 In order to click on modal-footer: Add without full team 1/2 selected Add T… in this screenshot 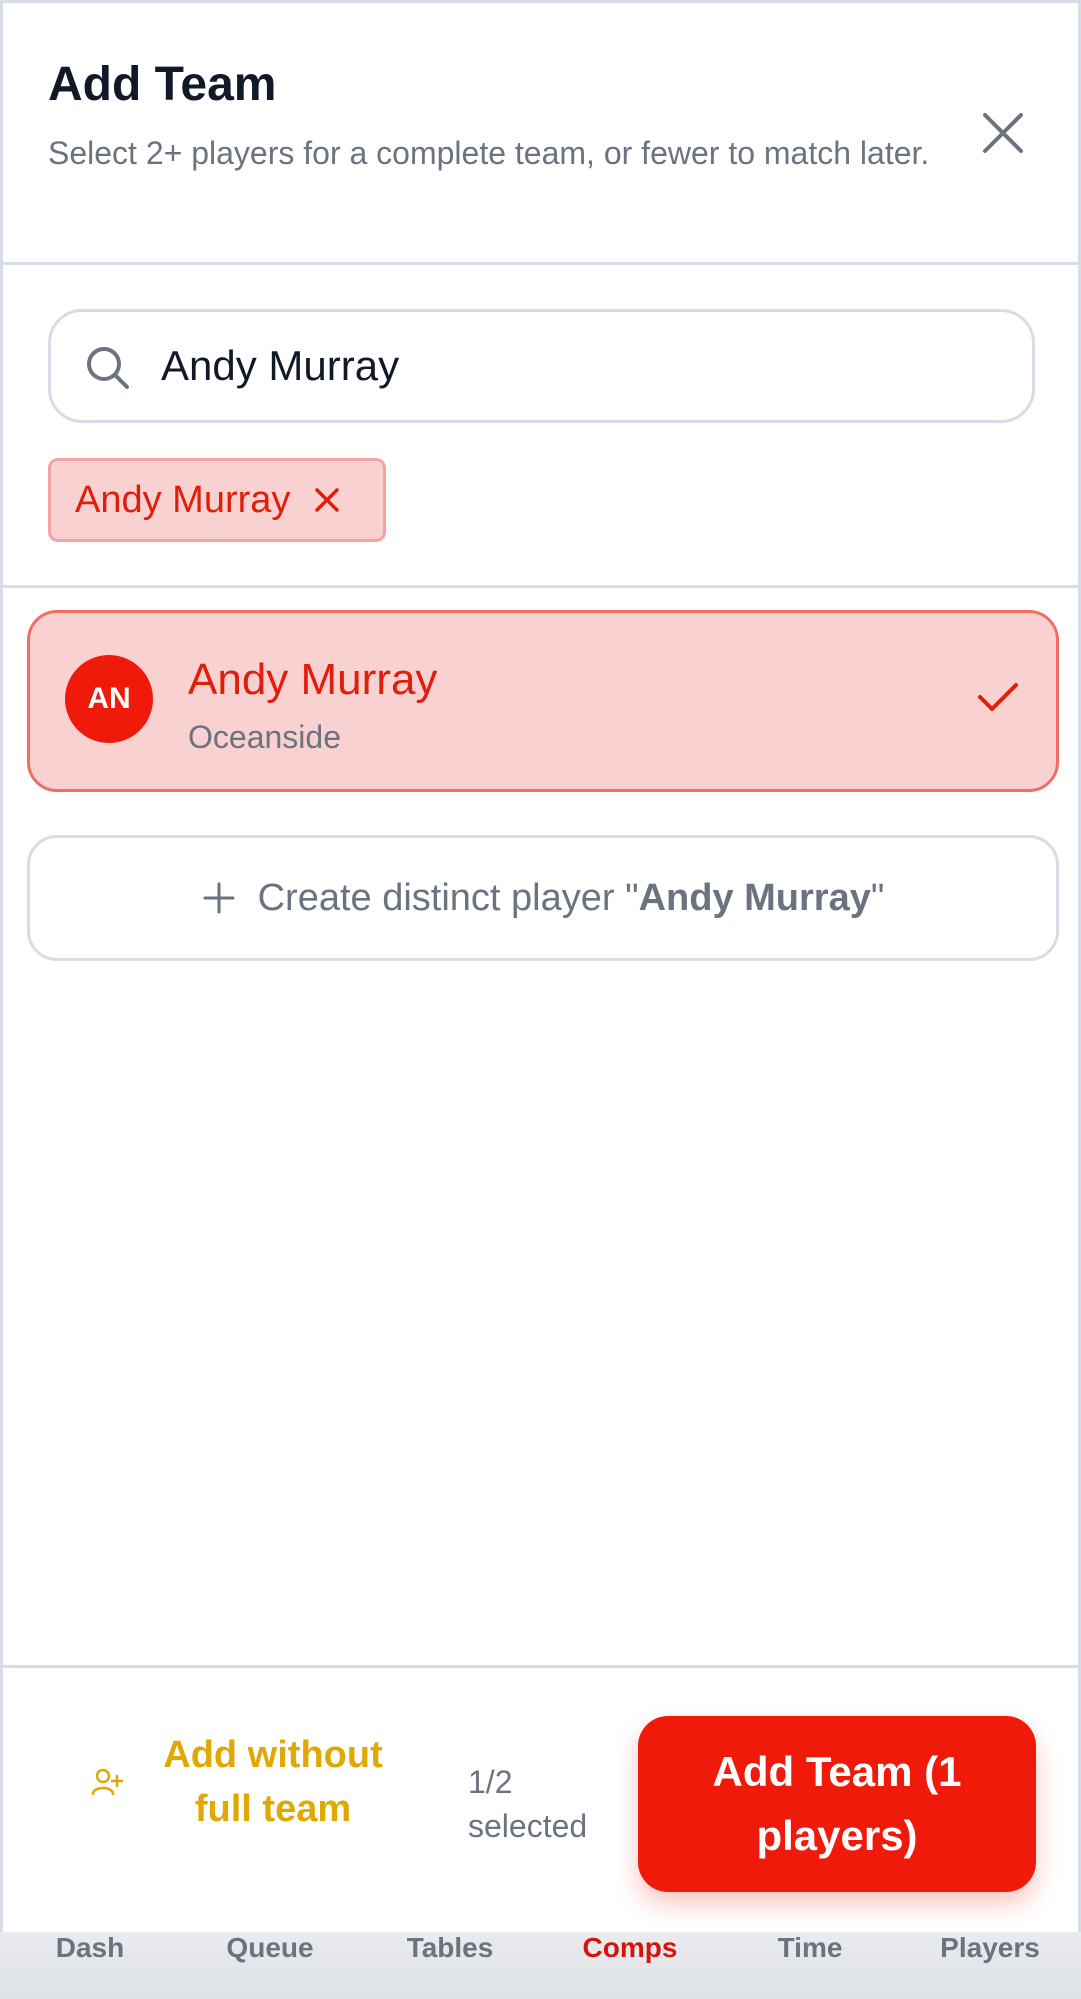, I will do `click(540, 1800)`.